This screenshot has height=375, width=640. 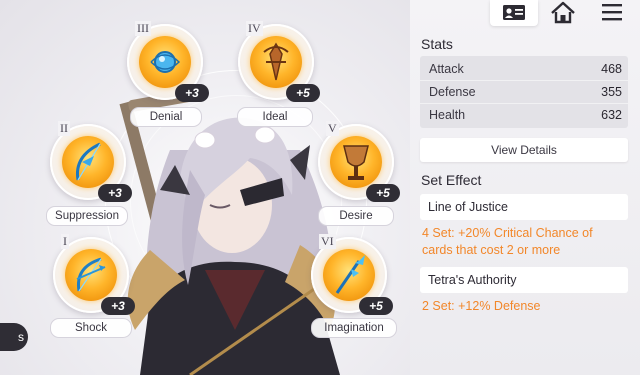 What do you see at coordinates (507, 233) in the screenshot?
I see `set-description-line: 4 Set: +20% Critical Chance of` at bounding box center [507, 233].